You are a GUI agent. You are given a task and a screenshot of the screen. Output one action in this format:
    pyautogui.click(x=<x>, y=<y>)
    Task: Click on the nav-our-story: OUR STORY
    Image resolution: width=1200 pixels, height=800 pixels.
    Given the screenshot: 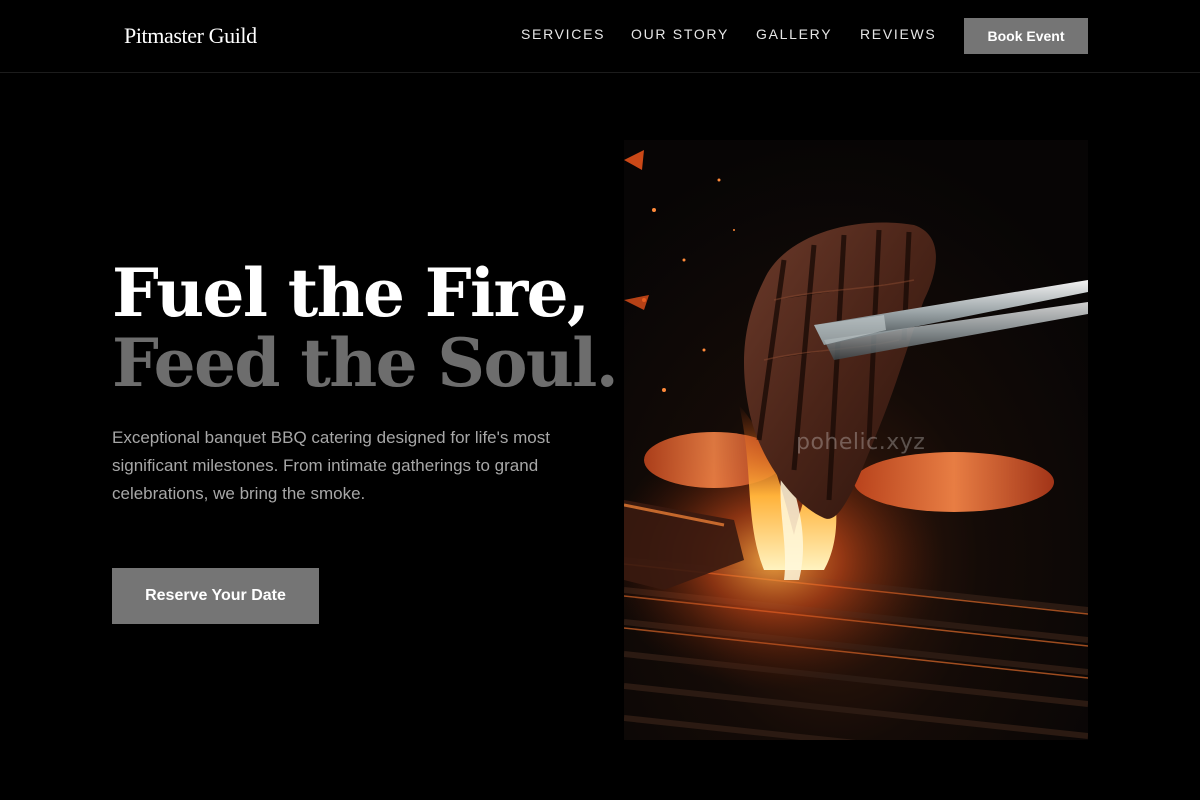 What is the action you would take?
    pyautogui.click(x=680, y=34)
    